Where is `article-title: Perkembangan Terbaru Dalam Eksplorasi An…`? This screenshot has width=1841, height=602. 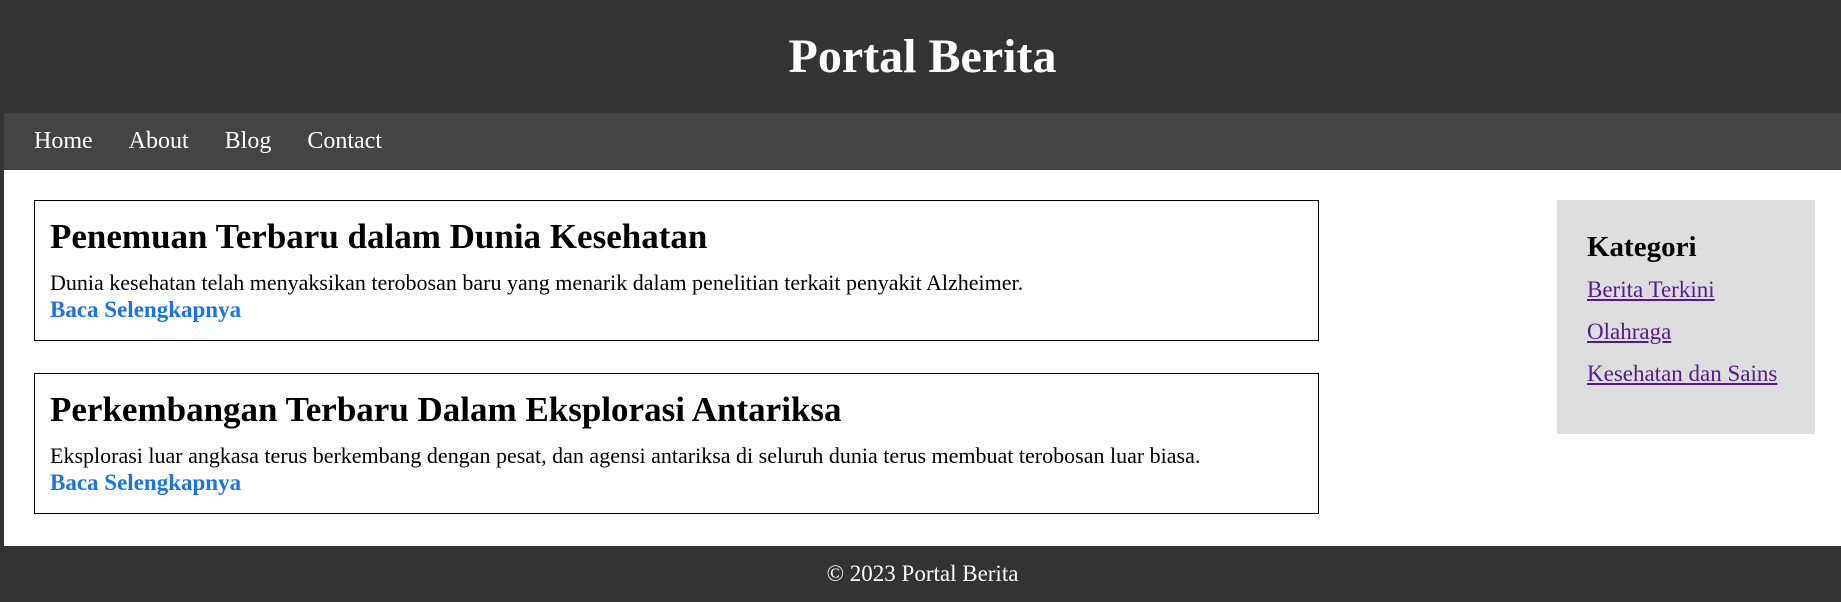 article-title: Perkembangan Terbaru Dalam Eksplorasi An… is located at coordinates (446, 409).